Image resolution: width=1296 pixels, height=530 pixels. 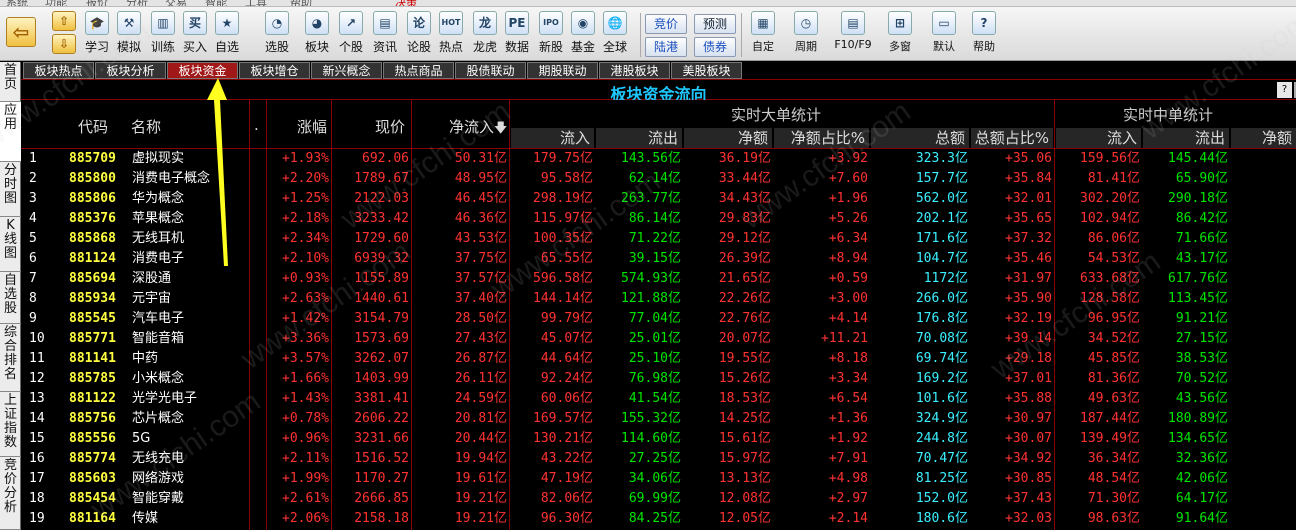 I want to click on subcol-big-0: 流入, so click(x=552, y=138).